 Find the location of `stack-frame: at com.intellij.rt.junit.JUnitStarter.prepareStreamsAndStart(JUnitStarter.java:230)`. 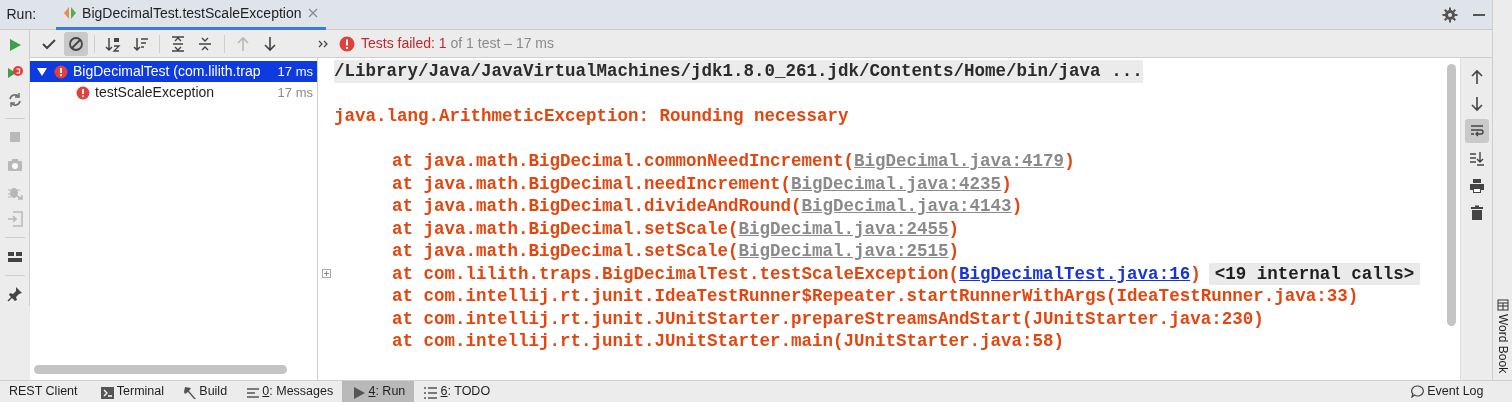

stack-frame: at com.intellij.rt.junit.JUnitStarter.prepareStreamsAndStart(JUnitStarter.java:230) is located at coordinates (828, 318).